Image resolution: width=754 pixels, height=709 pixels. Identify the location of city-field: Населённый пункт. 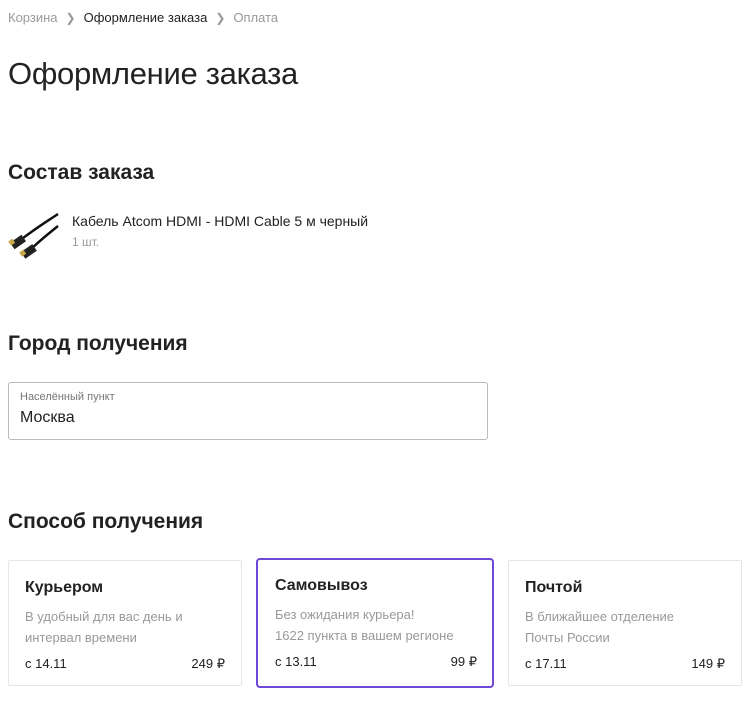
(248, 411).